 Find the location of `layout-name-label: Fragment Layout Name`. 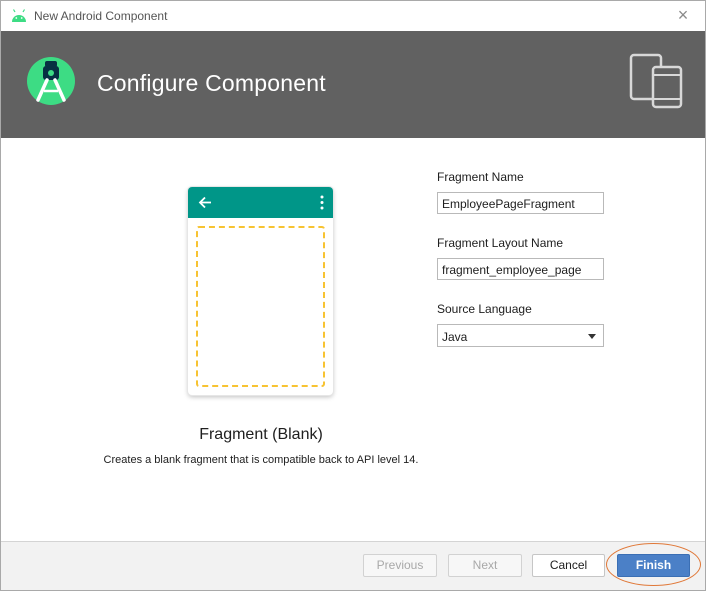

layout-name-label: Fragment Layout Name is located at coordinates (500, 243).